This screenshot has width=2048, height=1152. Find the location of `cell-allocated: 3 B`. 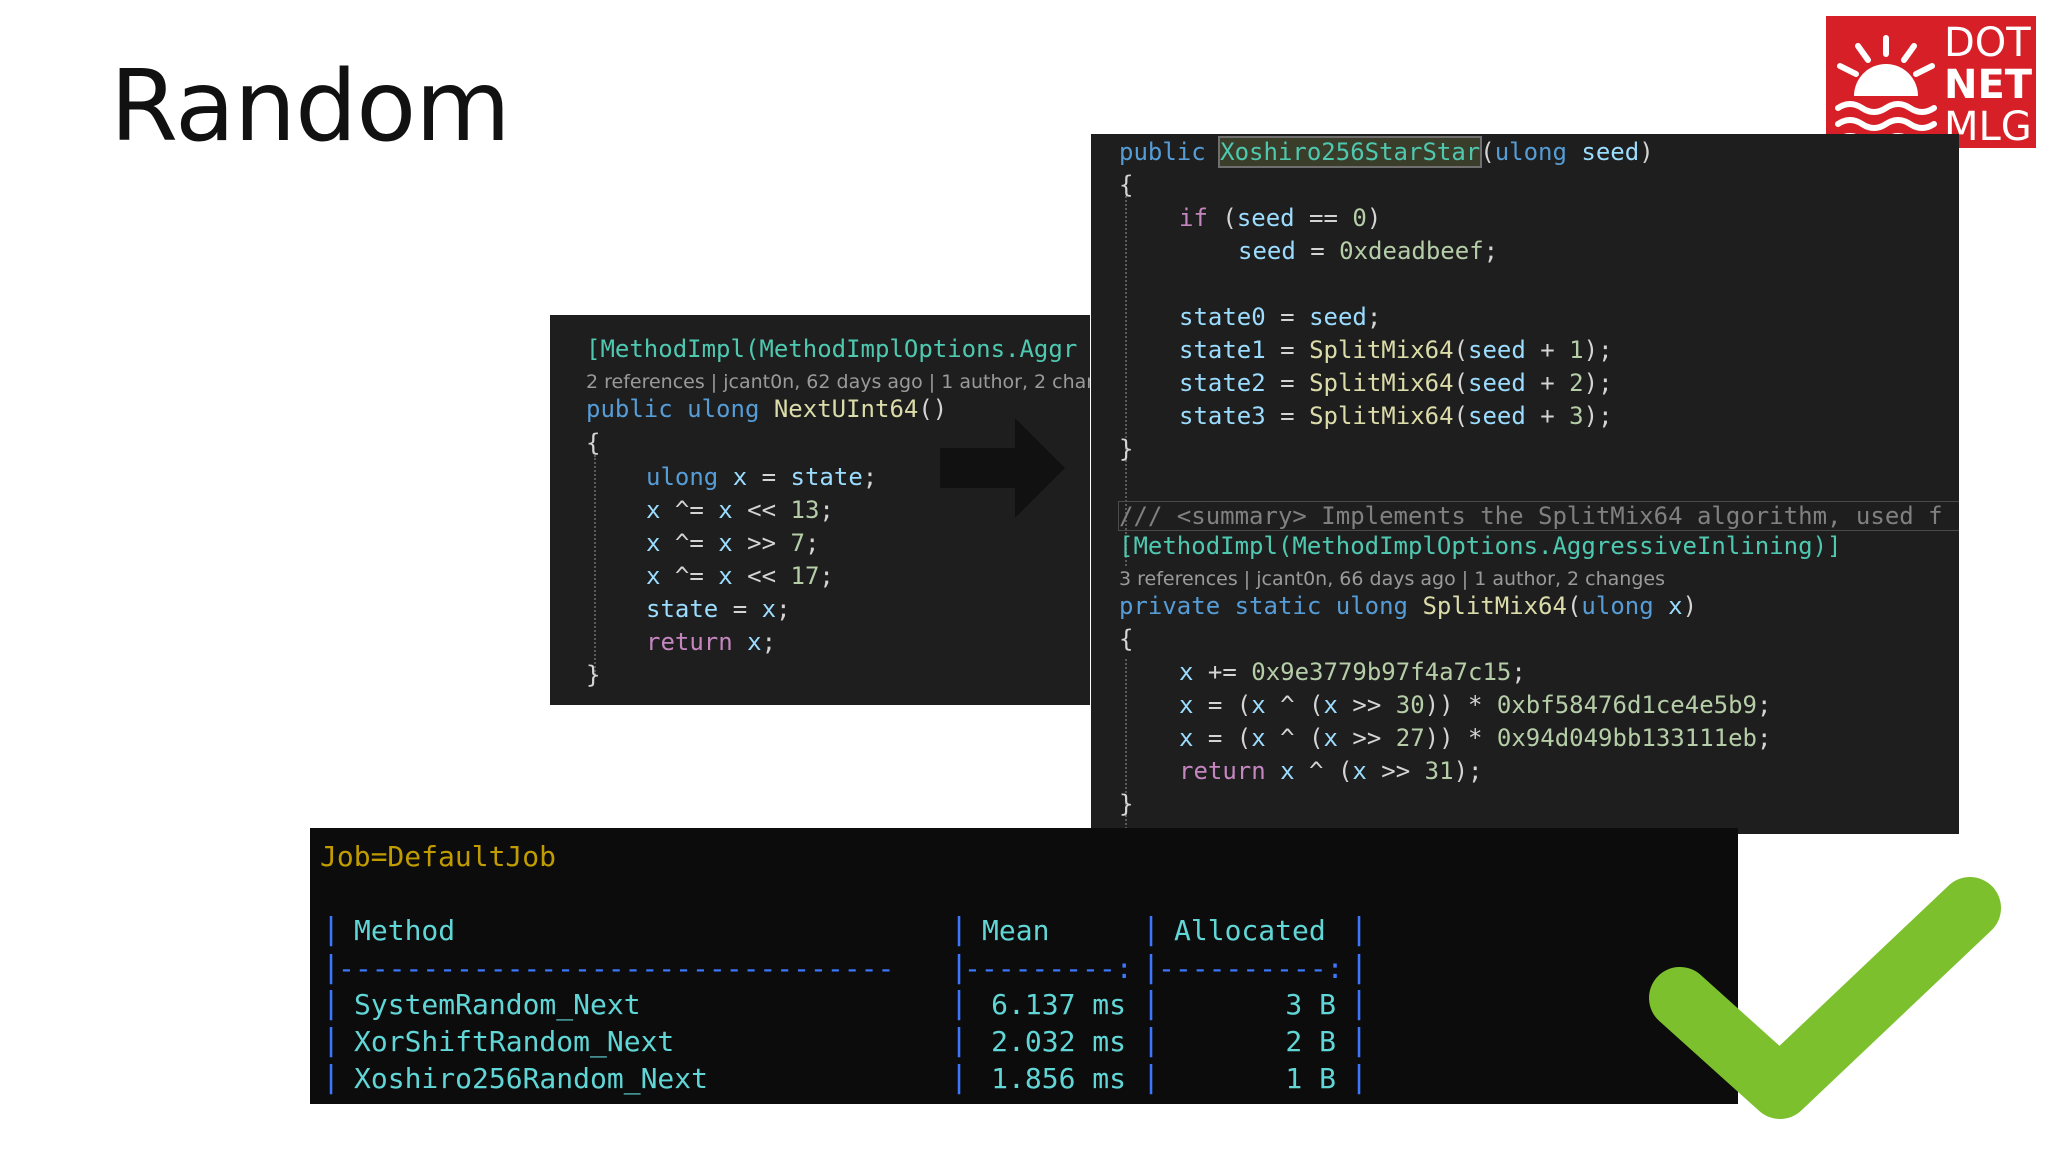

cell-allocated: 3 B is located at coordinates (1310, 1004).